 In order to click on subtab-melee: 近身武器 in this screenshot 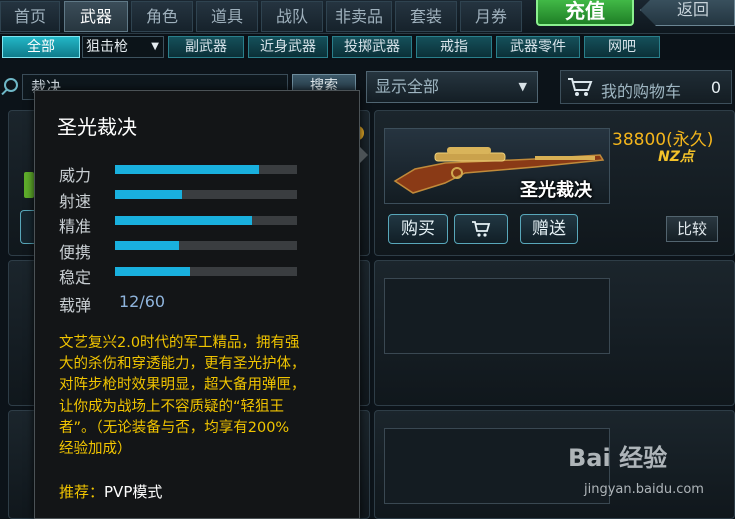, I will do `click(288, 47)`.